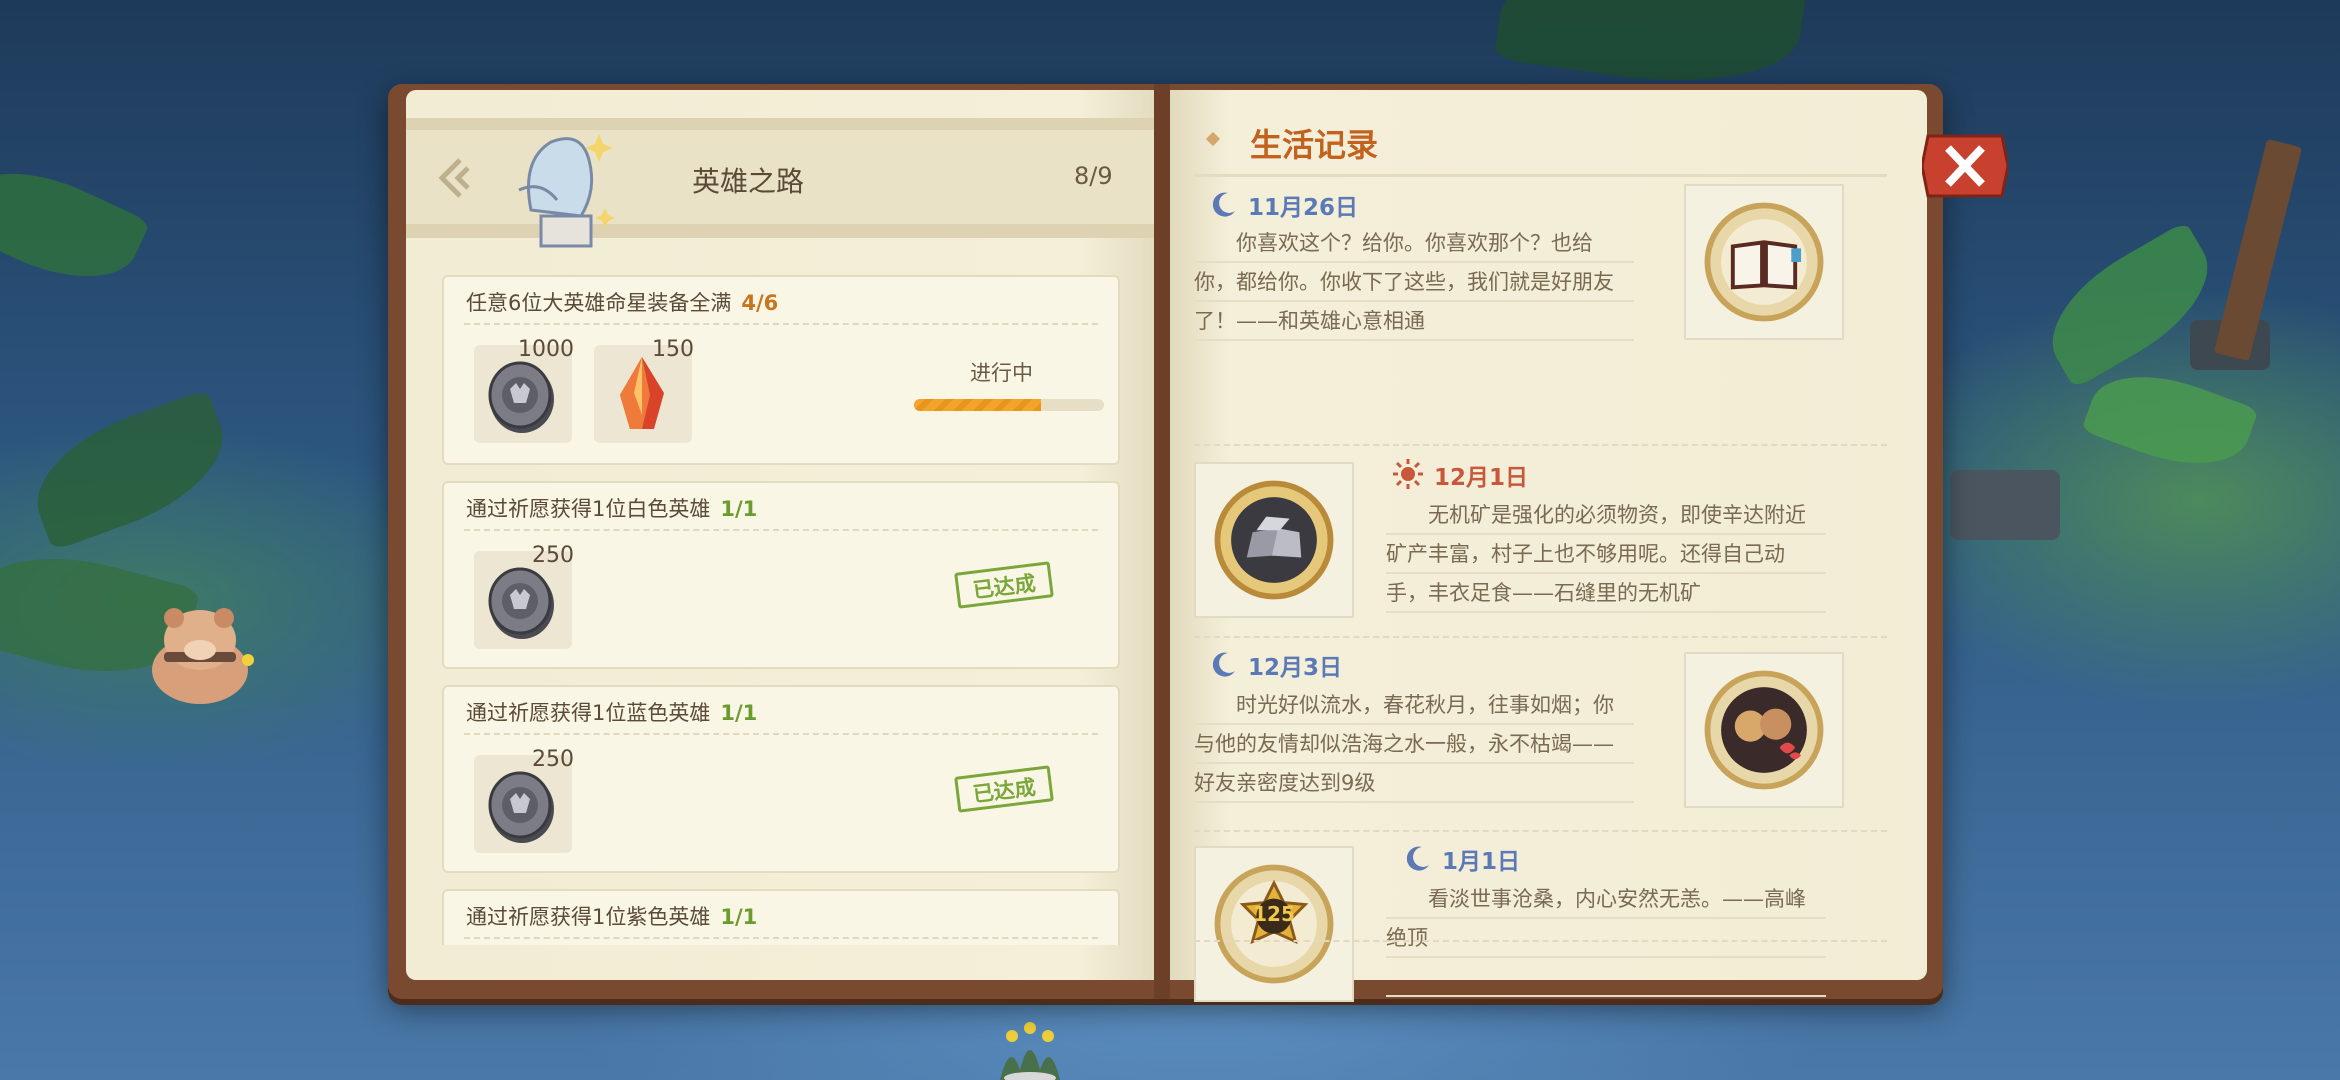  I want to click on entry-date: 1月1日, so click(1481, 862).